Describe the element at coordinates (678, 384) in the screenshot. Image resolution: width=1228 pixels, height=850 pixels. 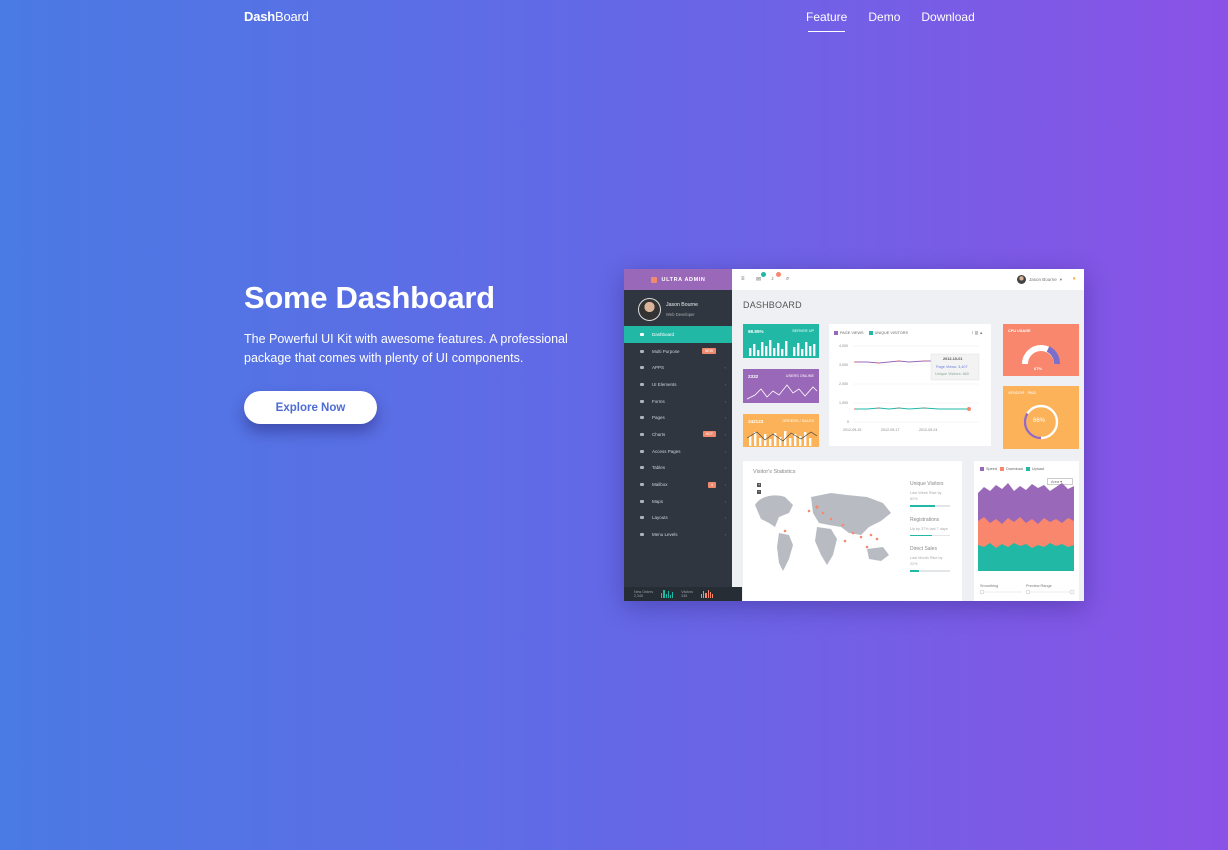
I see `mock-menu-item: UI Elements ‹` at that location.